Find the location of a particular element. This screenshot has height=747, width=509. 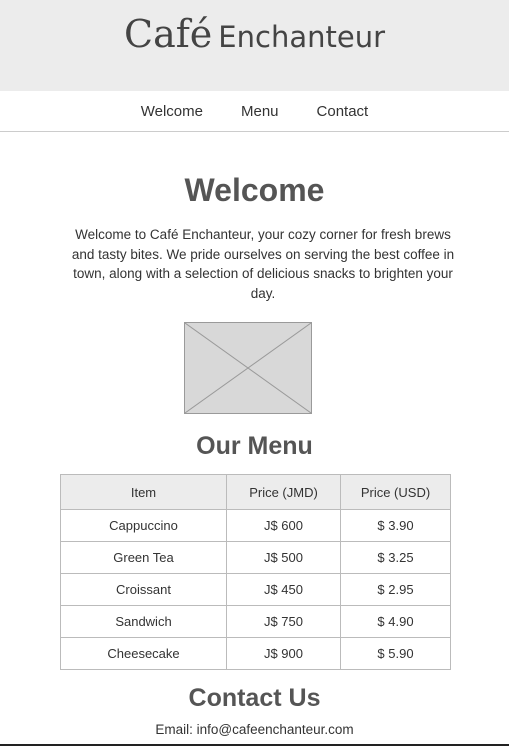

email-label: Email: is located at coordinates (174, 729).